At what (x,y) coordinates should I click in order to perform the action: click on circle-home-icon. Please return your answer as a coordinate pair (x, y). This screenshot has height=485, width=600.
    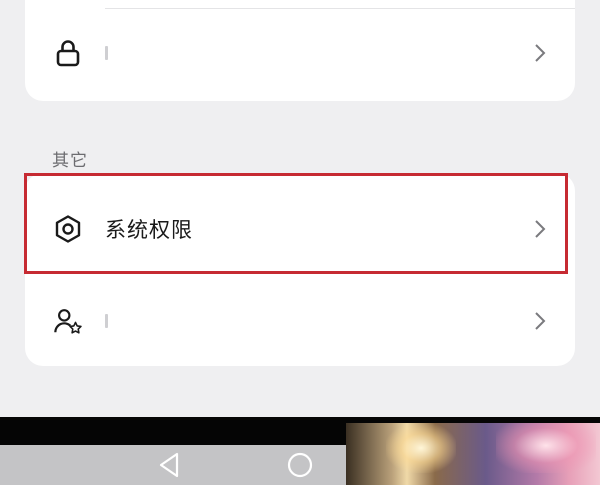
    Looking at the image, I should click on (300, 465).